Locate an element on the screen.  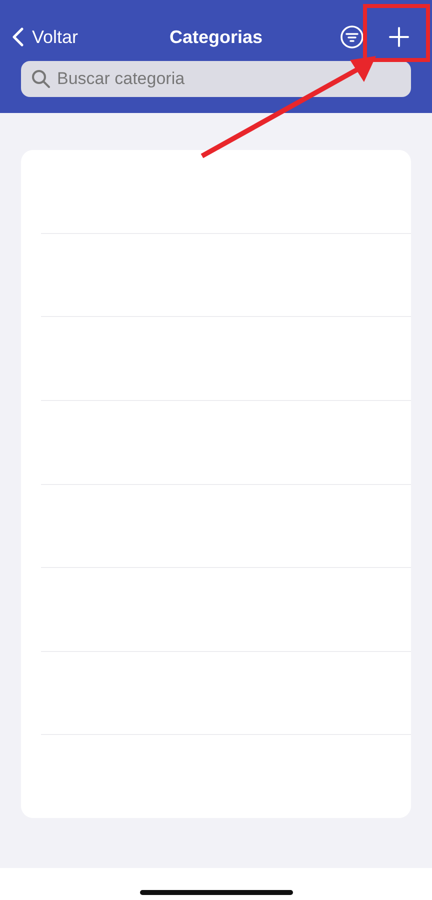
add-button is located at coordinates (399, 37).